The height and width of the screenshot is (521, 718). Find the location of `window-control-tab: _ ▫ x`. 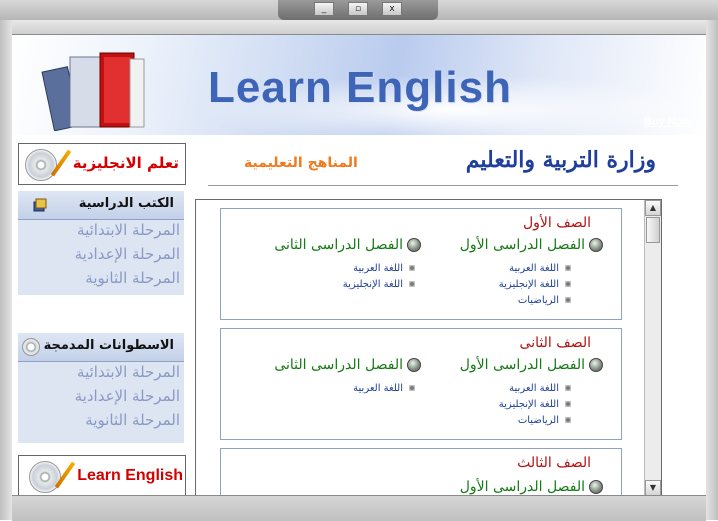

window-control-tab: _ ▫ x is located at coordinates (358, 10).